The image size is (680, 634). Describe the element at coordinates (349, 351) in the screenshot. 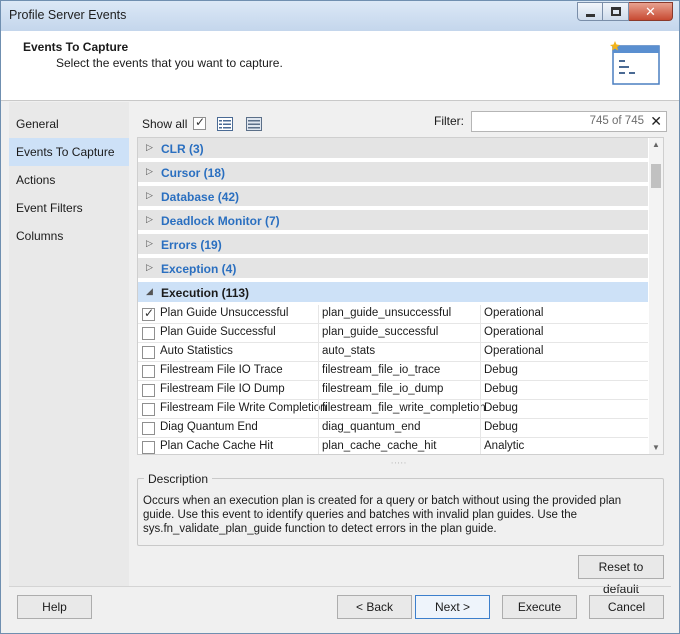

I see `event-id: auto_stats` at that location.